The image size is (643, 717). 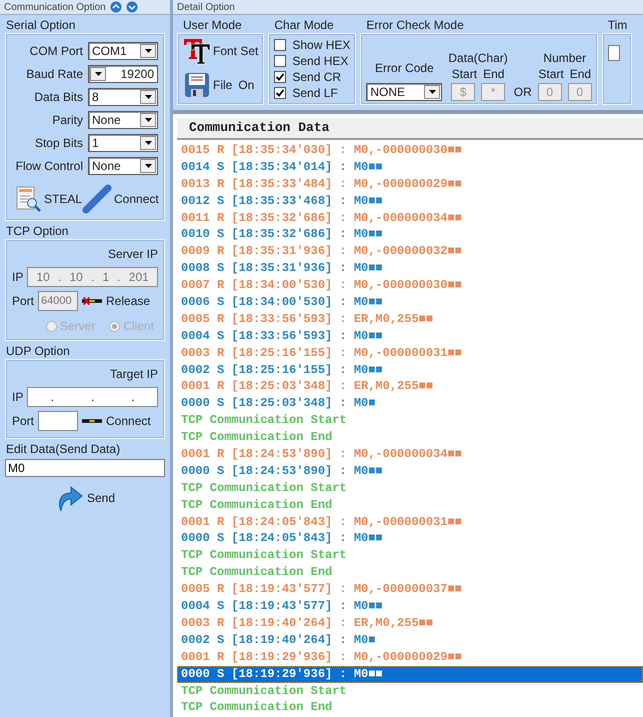 I want to click on log-line: 0000 S [18:24:05'843] : M0■■, so click(x=410, y=539).